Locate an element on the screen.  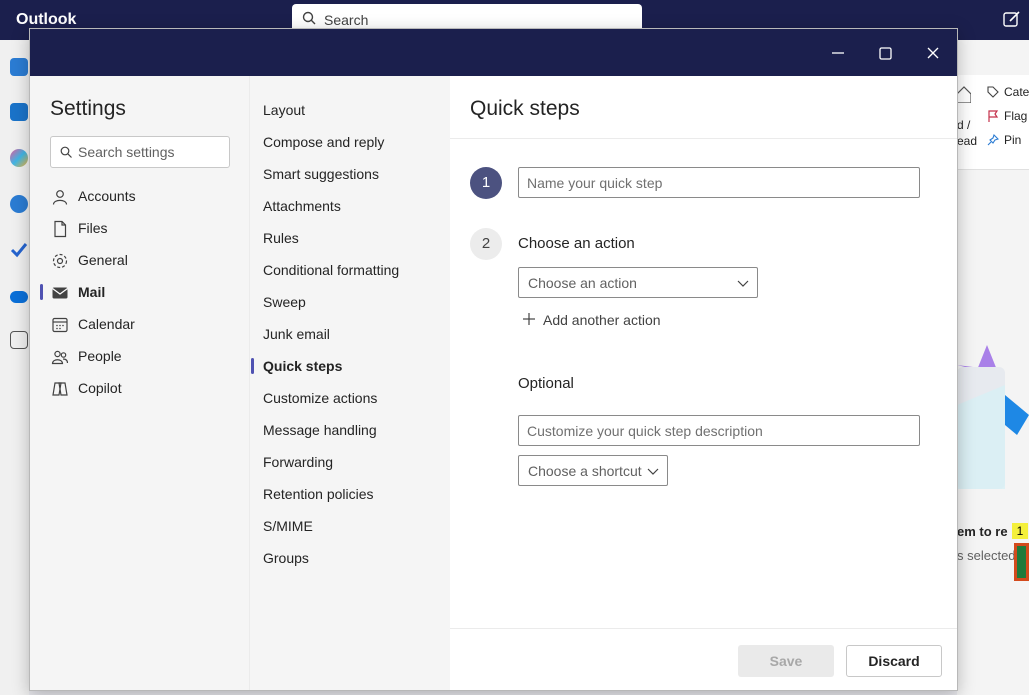
settings-category-calendar: Calendar is located at coordinates (139, 324).